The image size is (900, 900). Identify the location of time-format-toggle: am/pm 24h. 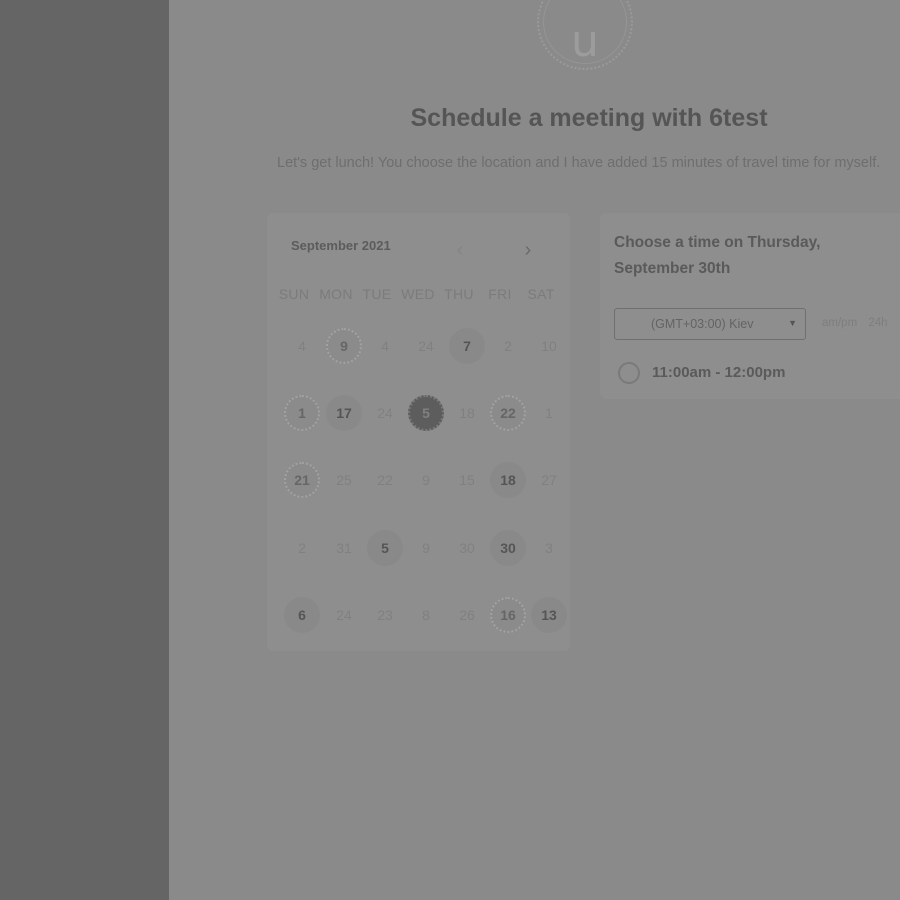
(859, 323).